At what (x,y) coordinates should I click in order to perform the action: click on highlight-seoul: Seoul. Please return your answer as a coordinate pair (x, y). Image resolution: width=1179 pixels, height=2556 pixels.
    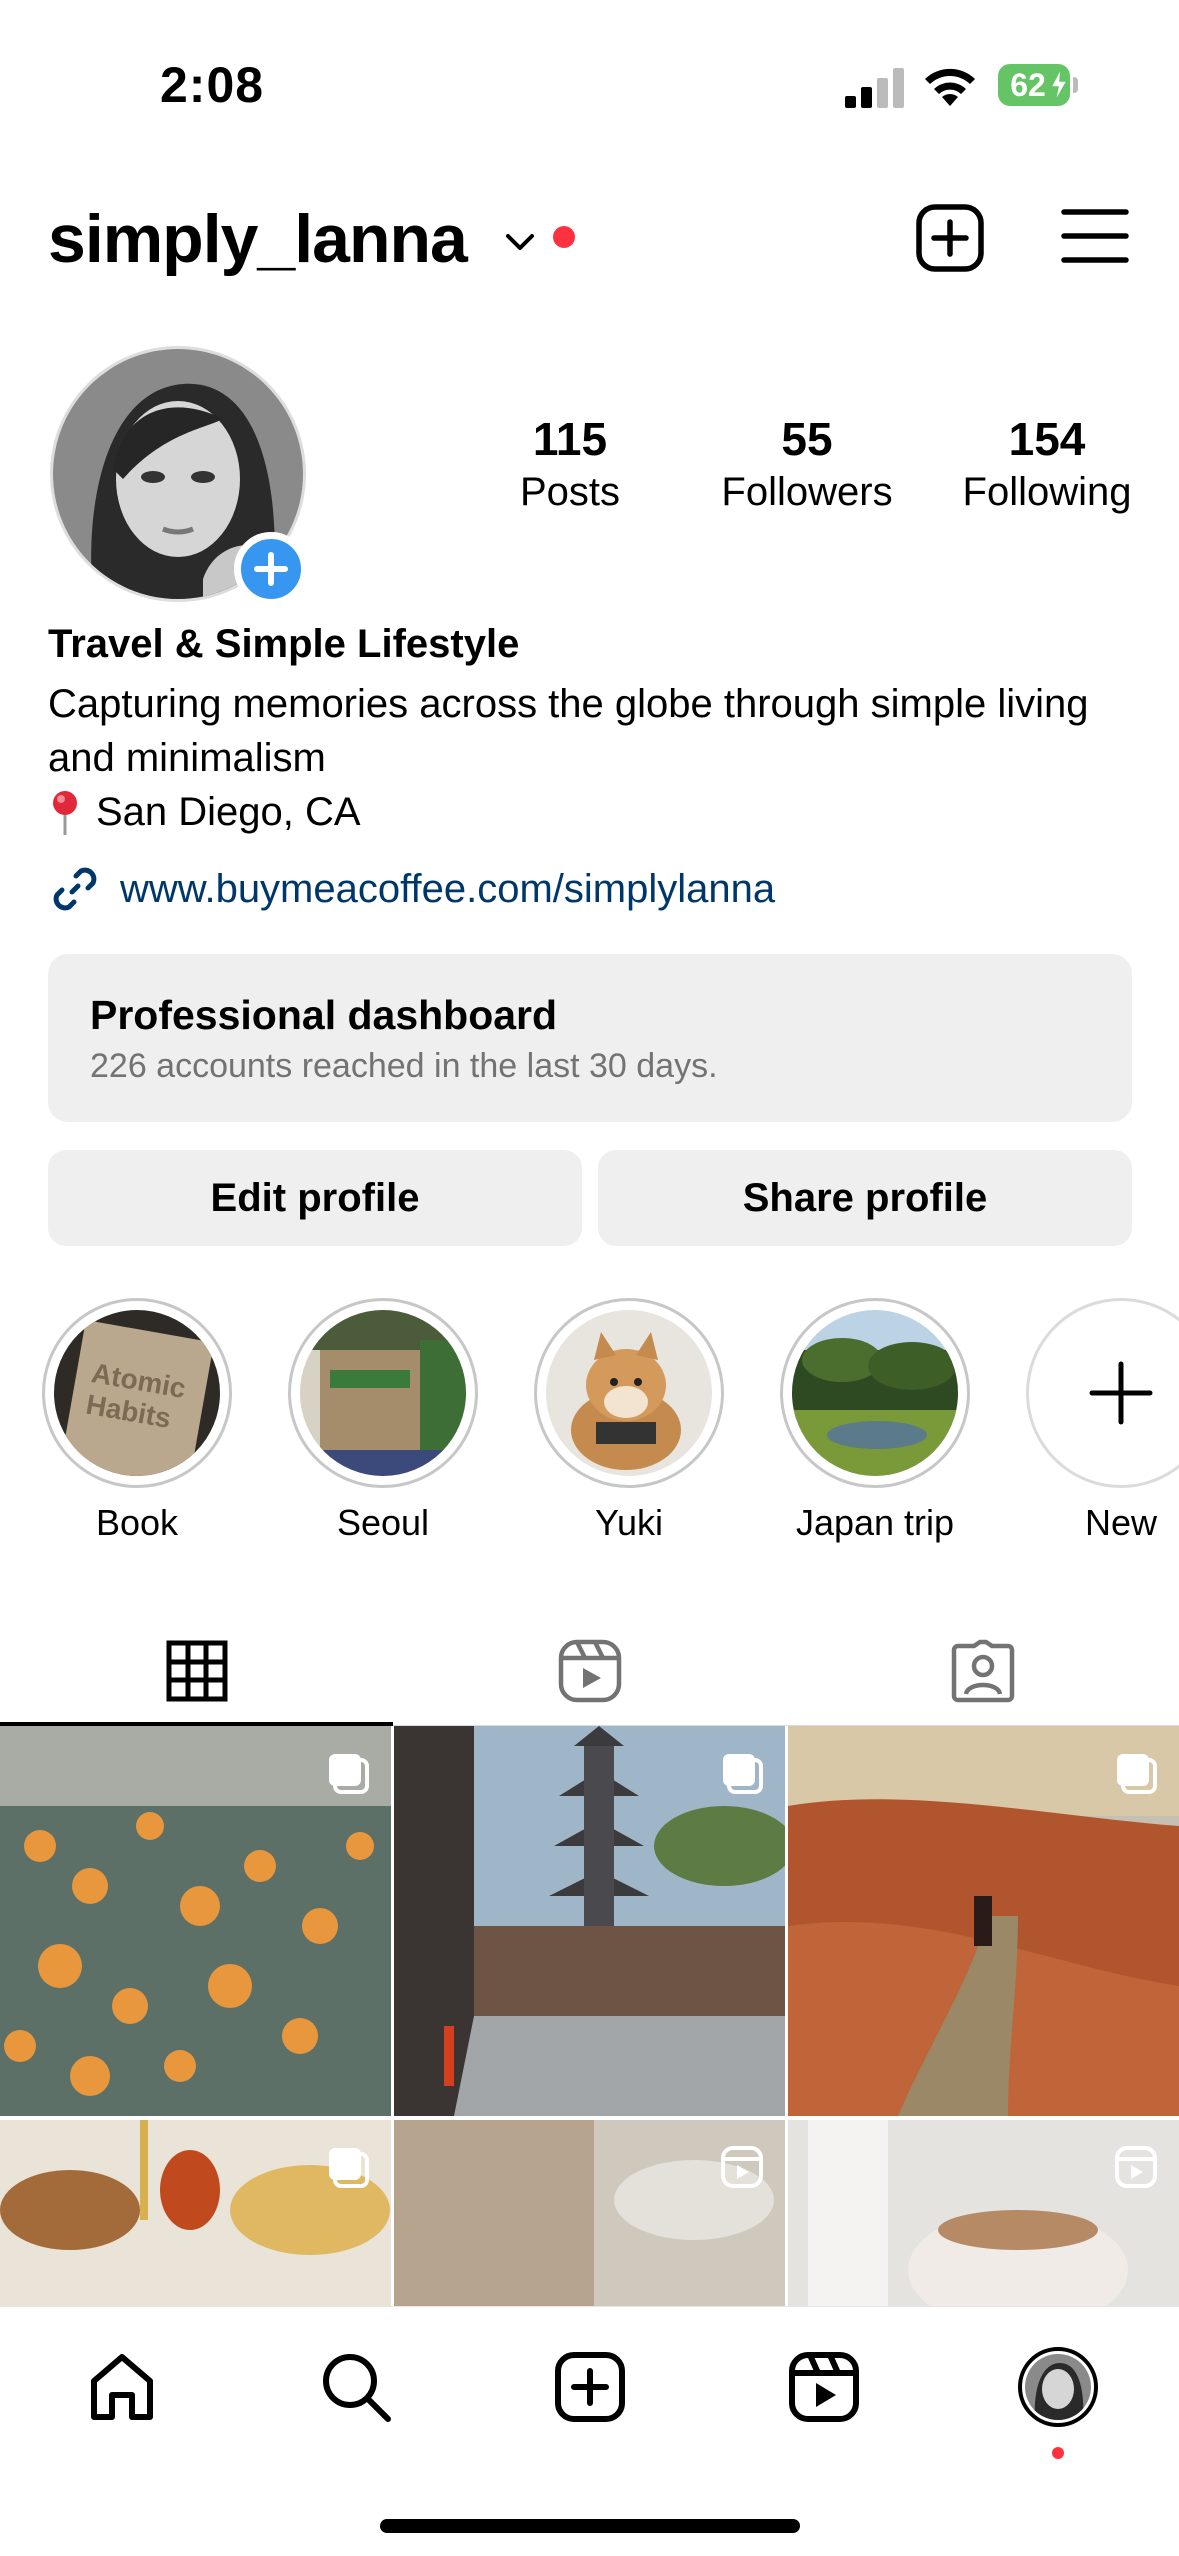
    Looking at the image, I should click on (383, 1421).